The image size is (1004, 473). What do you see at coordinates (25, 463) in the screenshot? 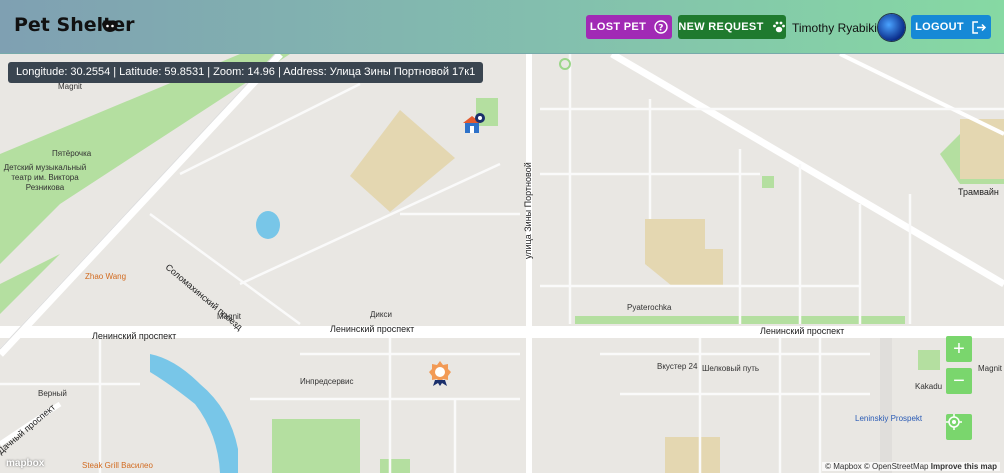
I see `mapbox-logo: mapbox` at bounding box center [25, 463].